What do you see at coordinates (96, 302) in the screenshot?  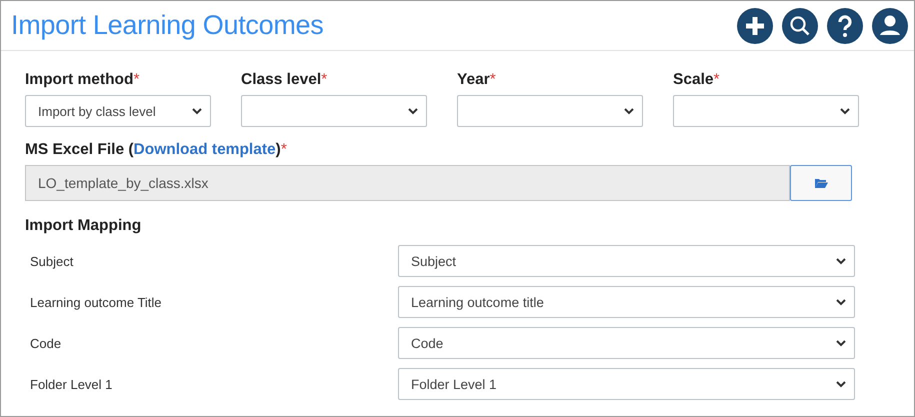 I see `mapping-label: Learning outcome Title` at bounding box center [96, 302].